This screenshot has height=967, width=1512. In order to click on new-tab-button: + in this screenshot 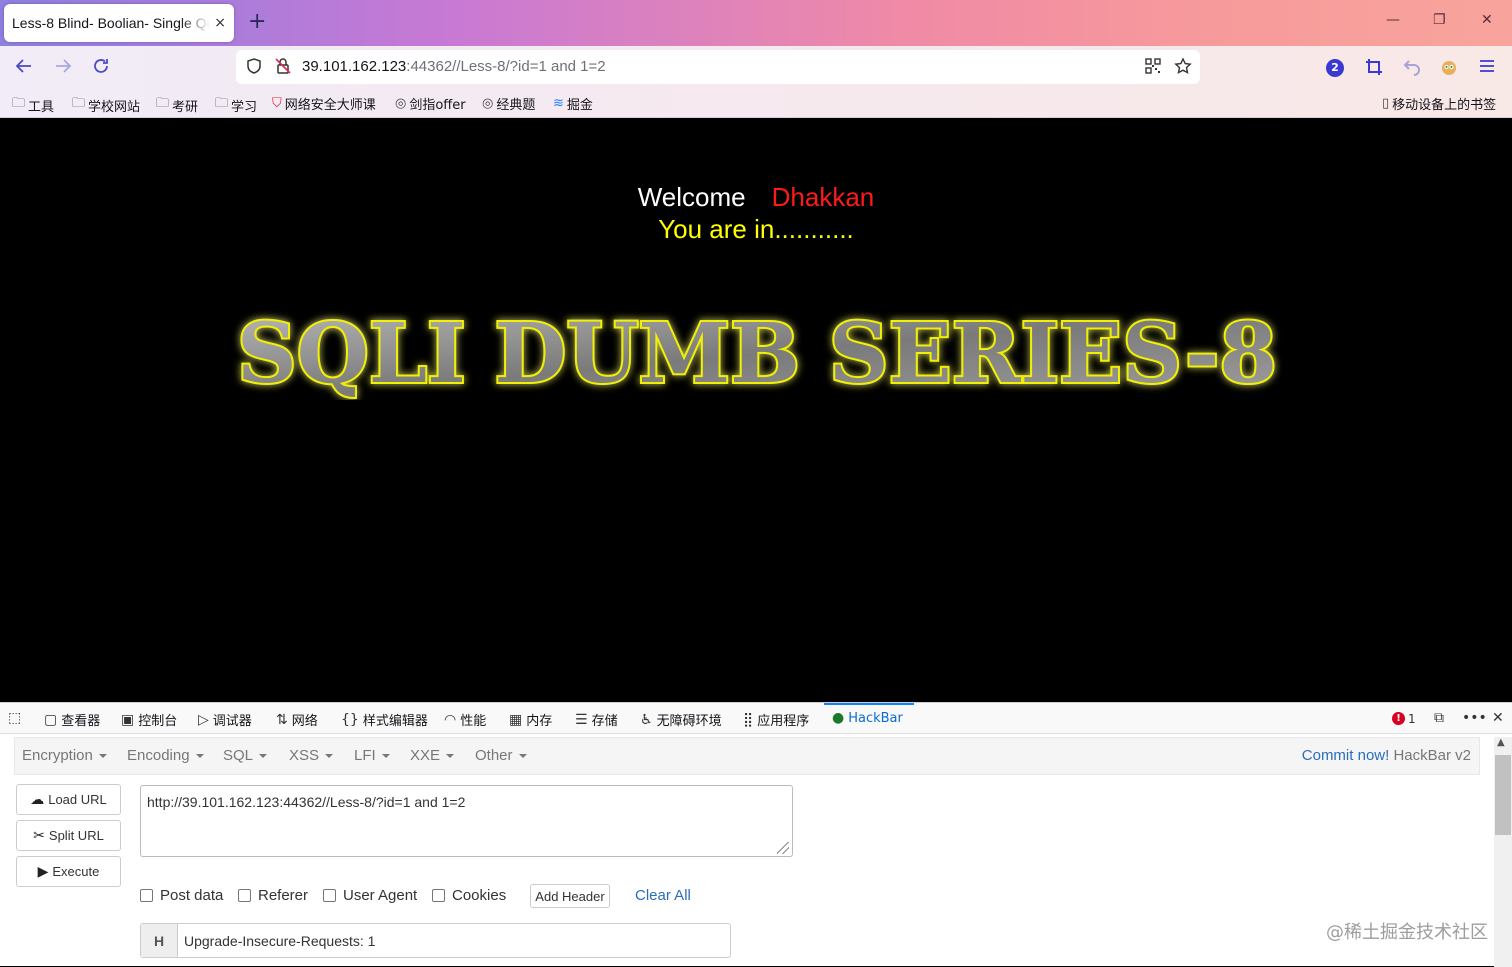, I will do `click(257, 22)`.